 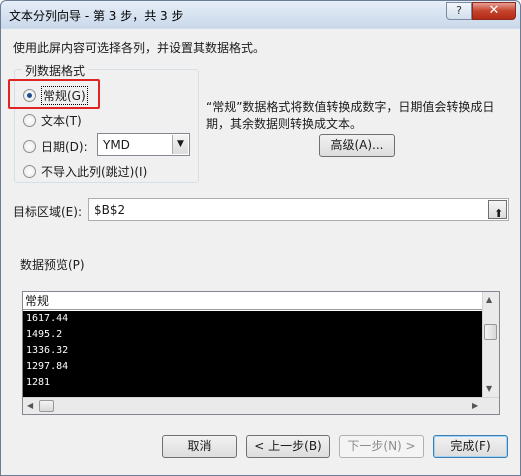 What do you see at coordinates (94, 172) in the screenshot?
I see `radio-skip-label: 不导入此列(跳过)(I)` at bounding box center [94, 172].